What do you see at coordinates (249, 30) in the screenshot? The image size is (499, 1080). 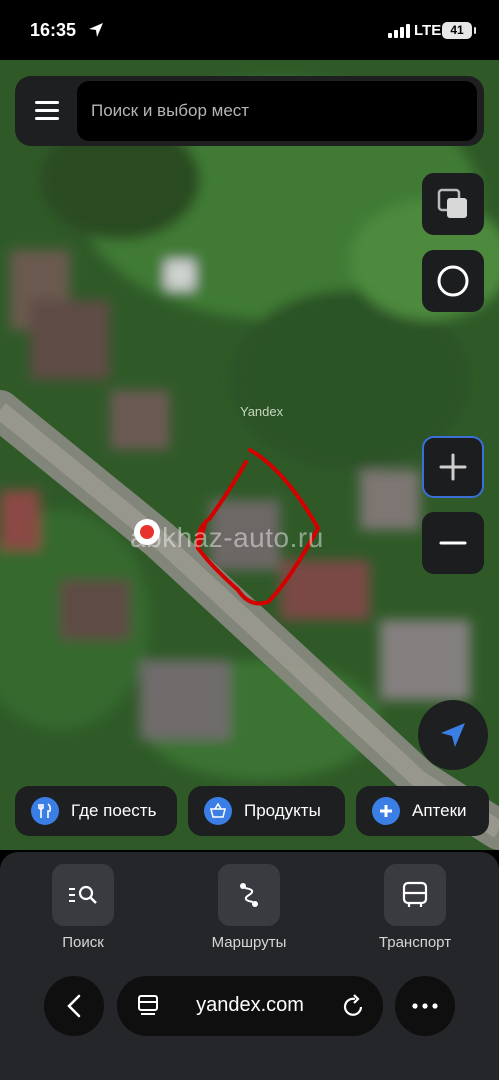 I see `status-bar: 16:35 LTE 41` at bounding box center [249, 30].